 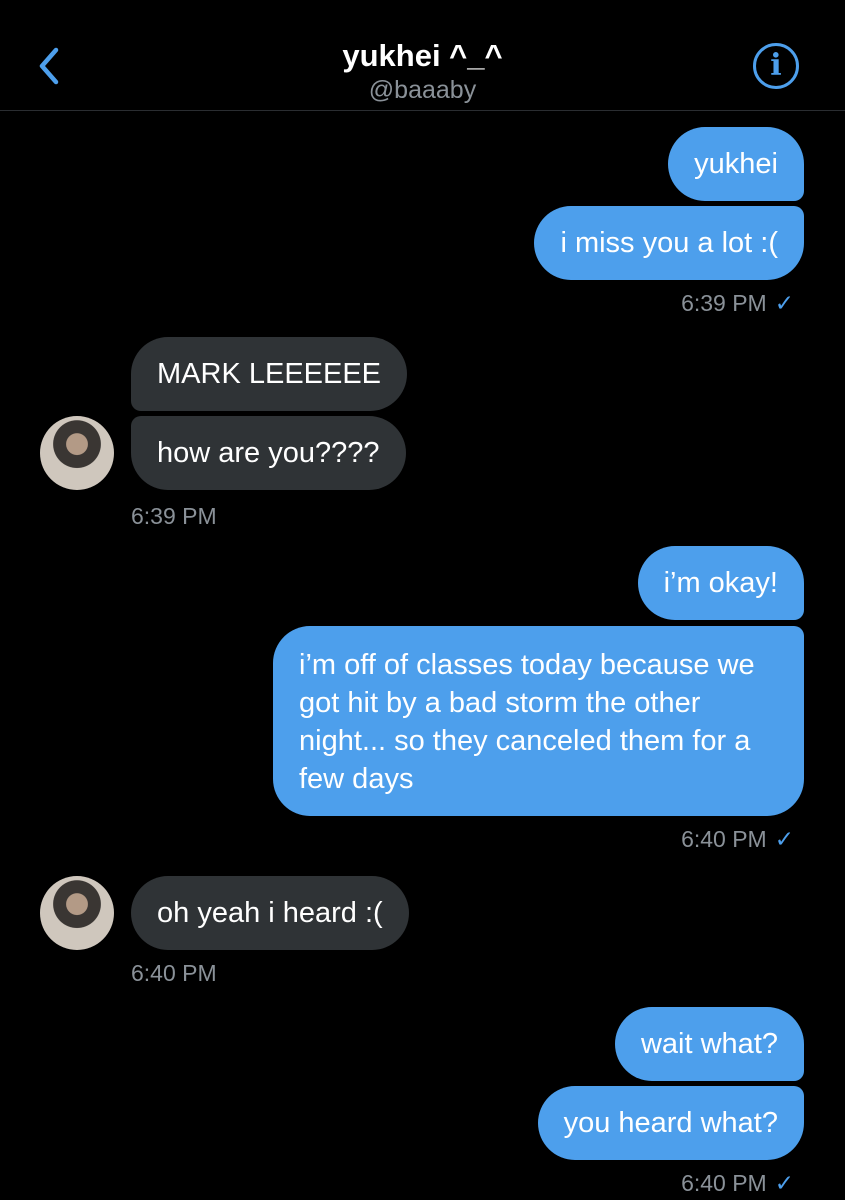 I want to click on message-bubble-incoming: MARK LEEEEEE, so click(x=269, y=374).